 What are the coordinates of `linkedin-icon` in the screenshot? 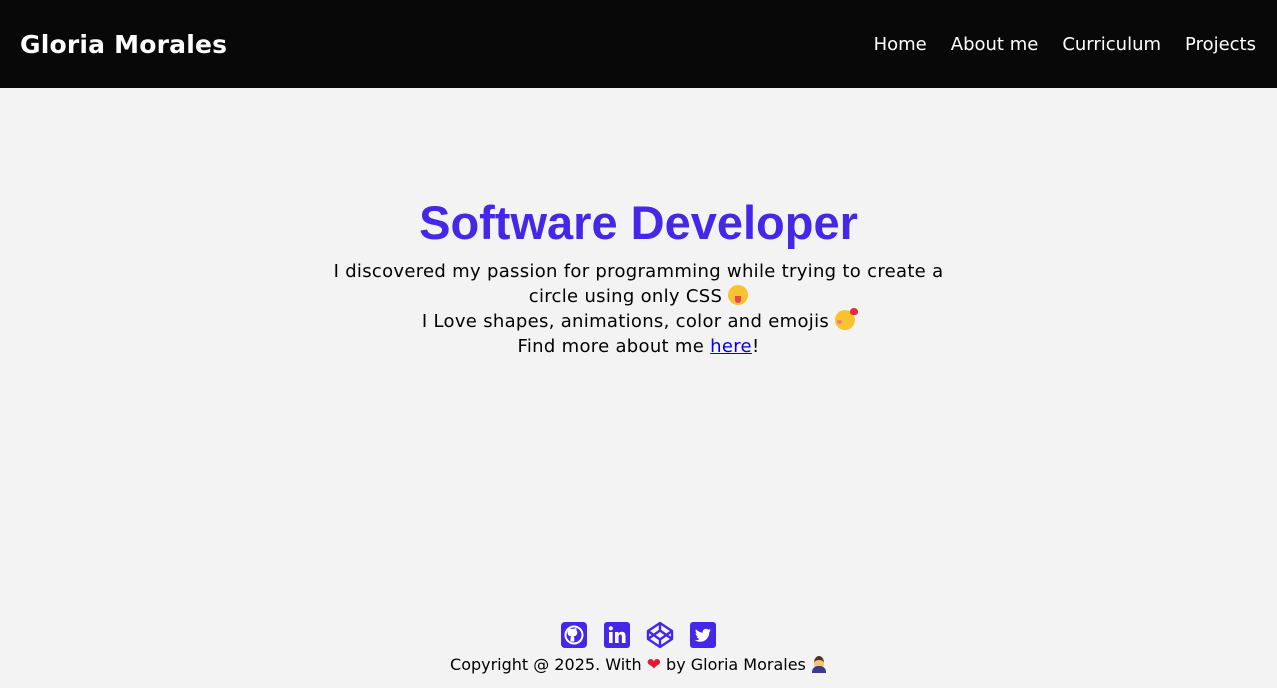 It's located at (617, 635).